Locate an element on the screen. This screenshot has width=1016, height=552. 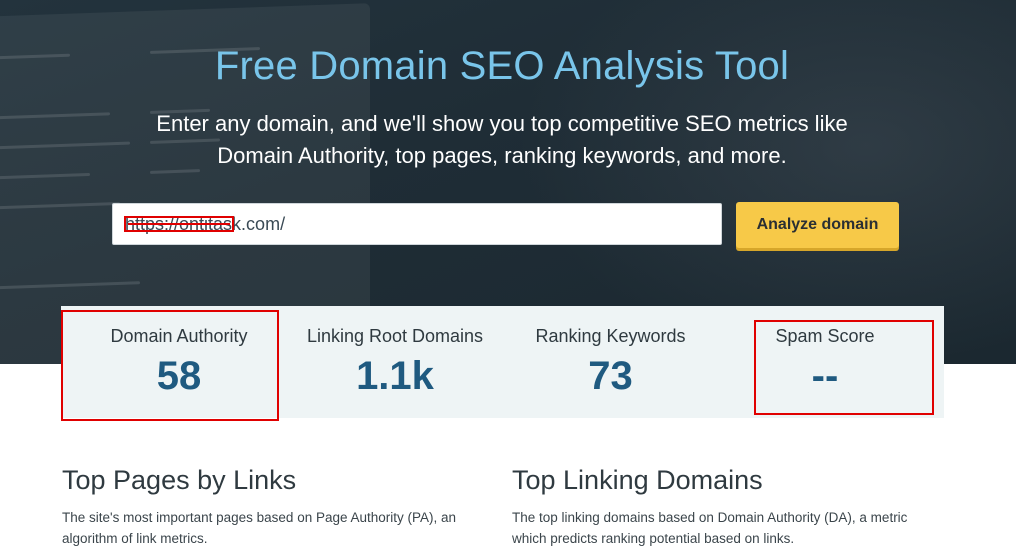
page-title: Free Domain SEO Analysis Tool is located at coordinates (502, 66).